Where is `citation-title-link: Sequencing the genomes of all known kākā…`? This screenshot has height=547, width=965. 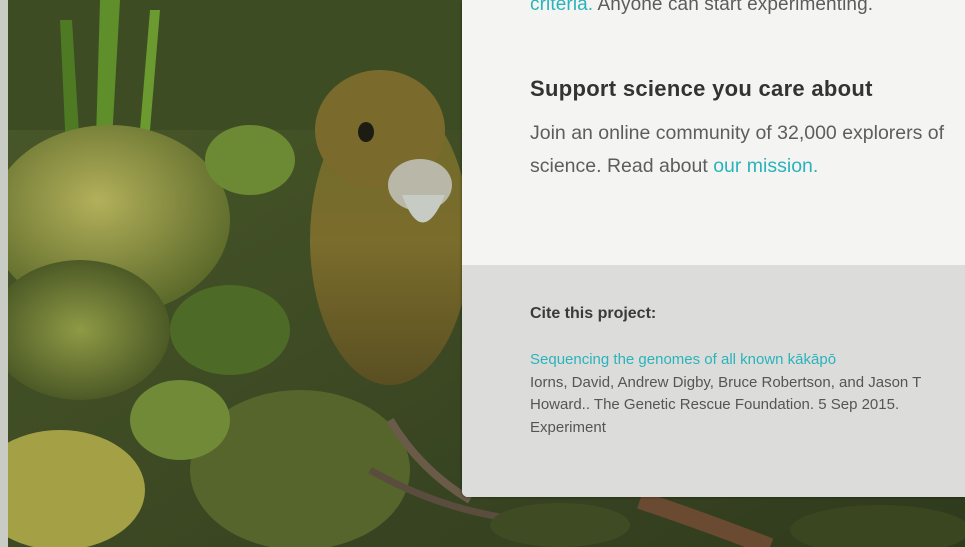
citation-title-link: Sequencing the genomes of all known kākā… is located at coordinates (747, 360).